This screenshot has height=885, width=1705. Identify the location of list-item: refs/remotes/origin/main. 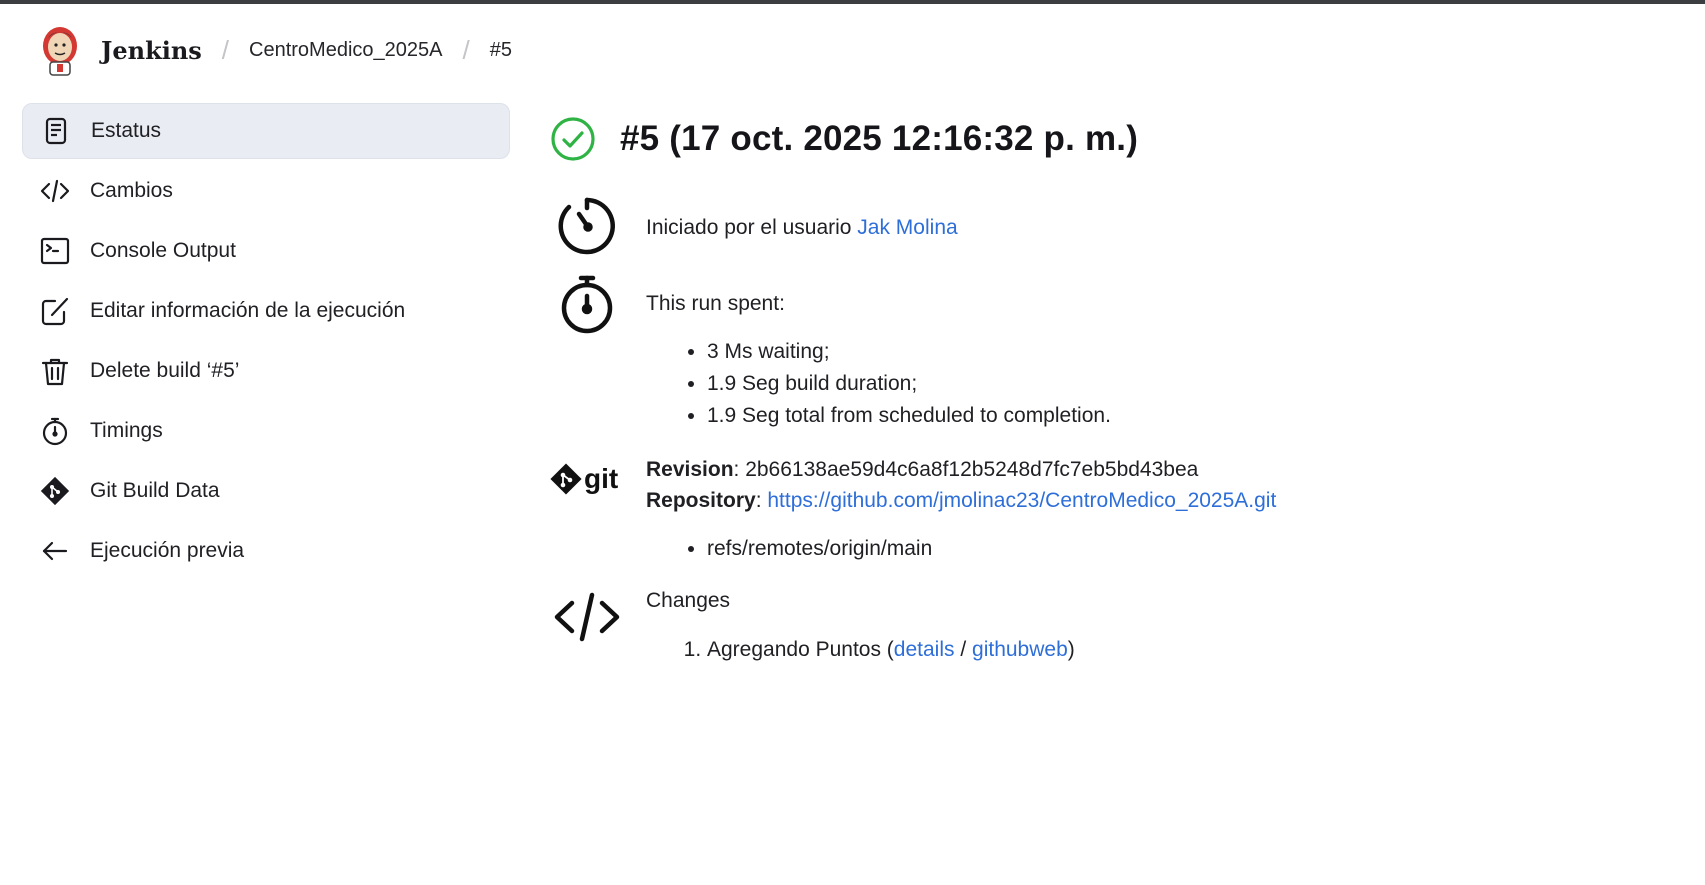
(991, 549).